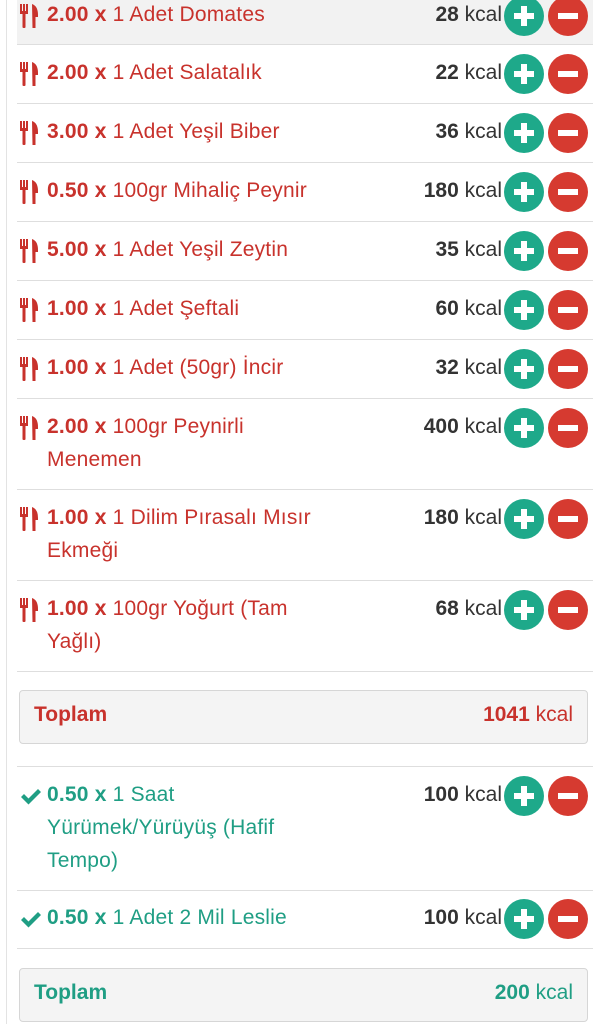 The image size is (593, 1024). What do you see at coordinates (179, 534) in the screenshot?
I see `food-item-text: 1.00 x 1 Dilim Pırasalı Mısır Ekmeği` at bounding box center [179, 534].